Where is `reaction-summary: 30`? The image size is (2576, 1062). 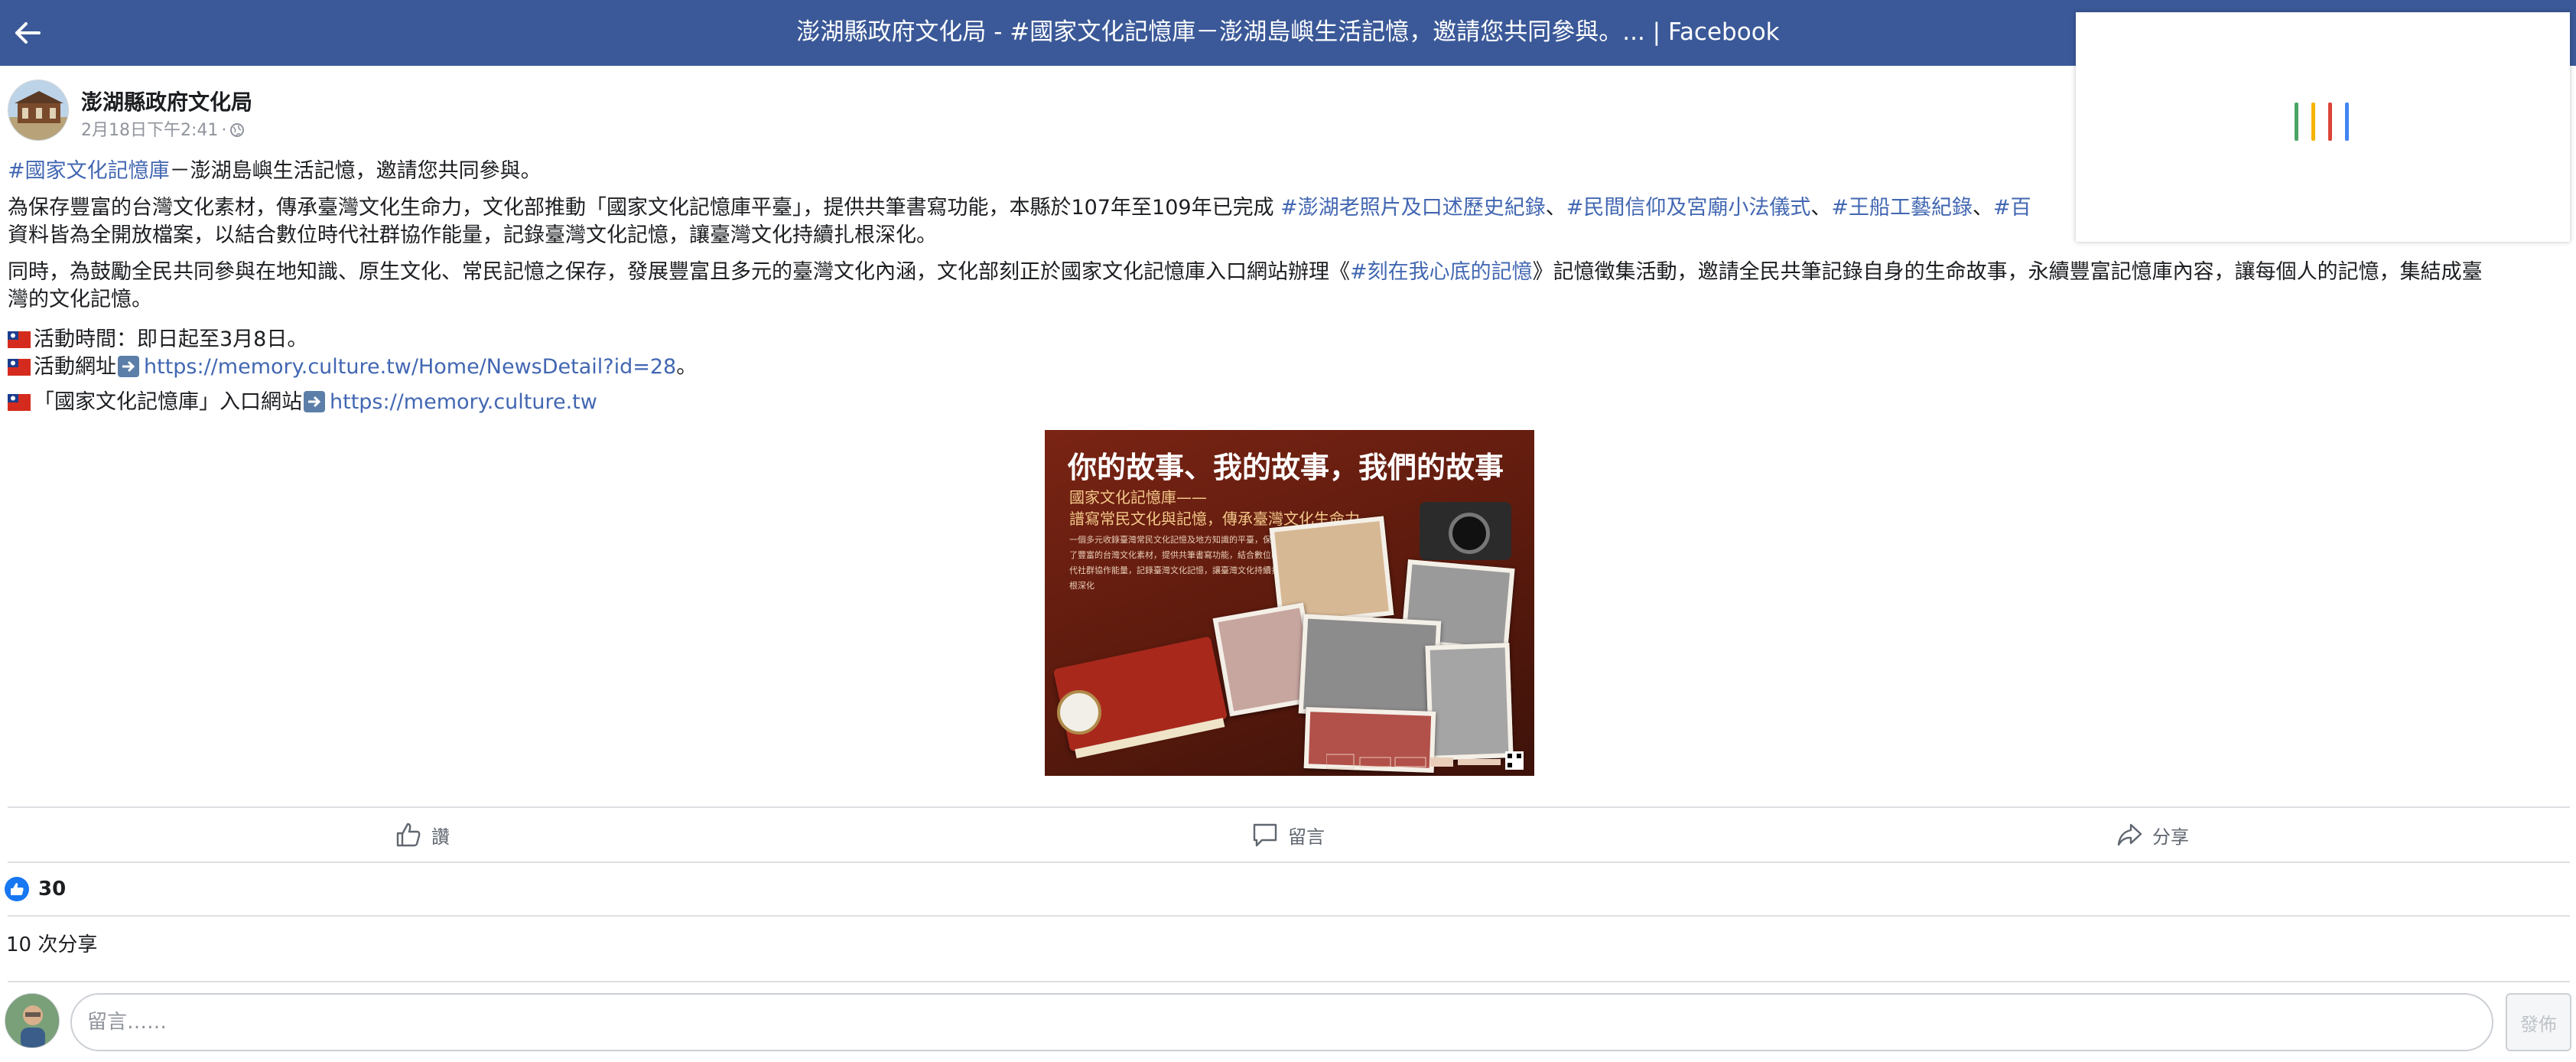
reaction-summary: 30 is located at coordinates (35, 889).